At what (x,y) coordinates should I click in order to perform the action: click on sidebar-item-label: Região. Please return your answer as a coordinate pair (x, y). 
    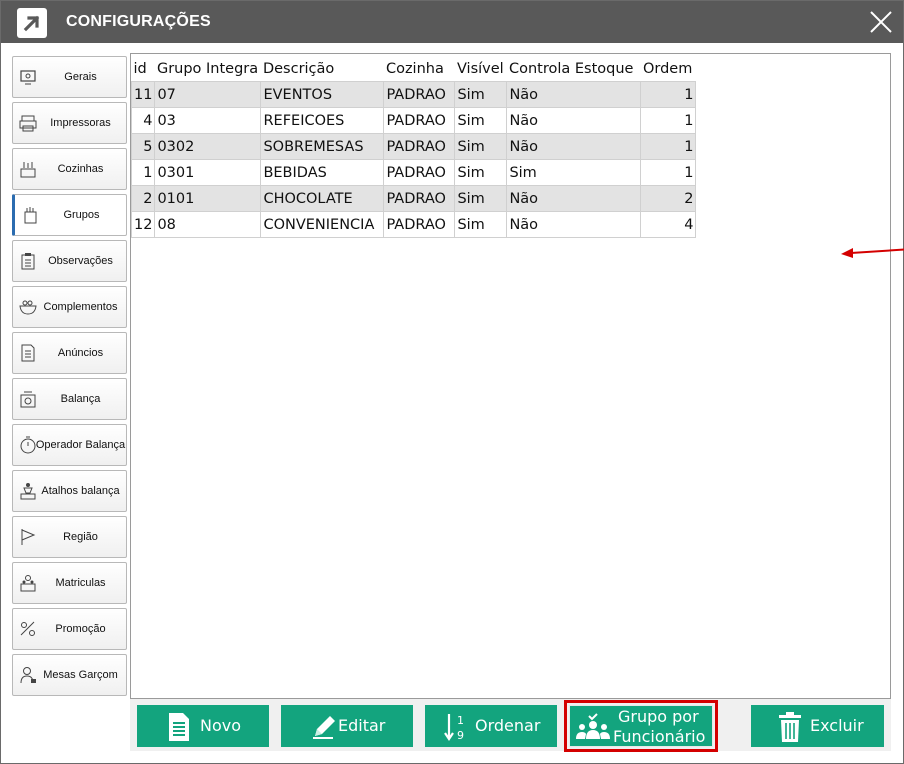
    Looking at the image, I should click on (80, 537).